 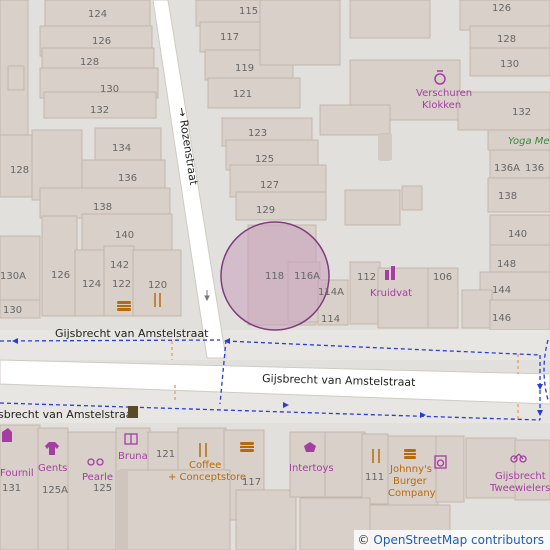 I want to click on house-number: 118, so click(x=274, y=276).